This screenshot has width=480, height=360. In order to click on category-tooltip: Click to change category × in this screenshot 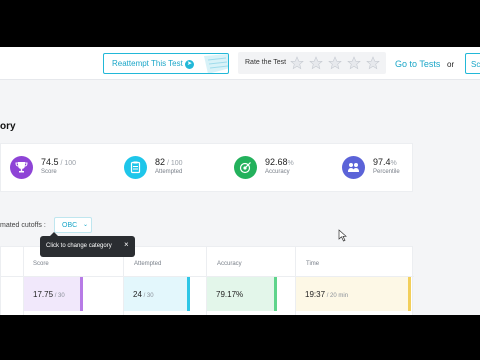, I will do `click(87, 244)`.